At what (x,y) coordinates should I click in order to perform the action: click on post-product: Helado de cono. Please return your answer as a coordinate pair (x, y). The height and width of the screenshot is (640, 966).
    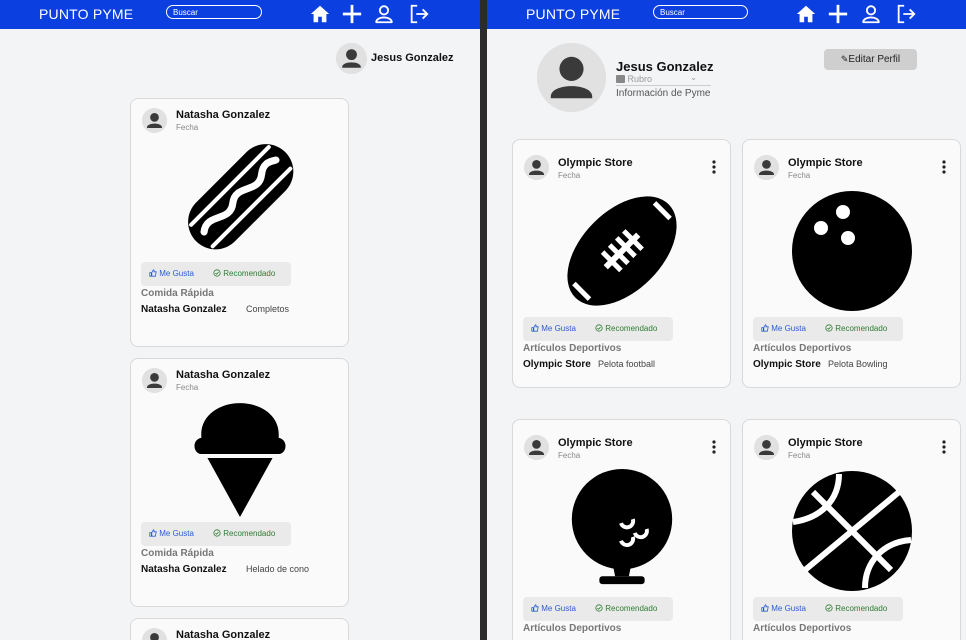
    Looking at the image, I should click on (278, 569).